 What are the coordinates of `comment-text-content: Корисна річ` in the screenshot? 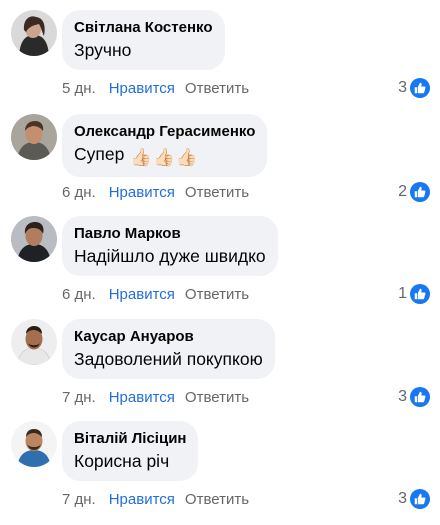 It's located at (122, 461).